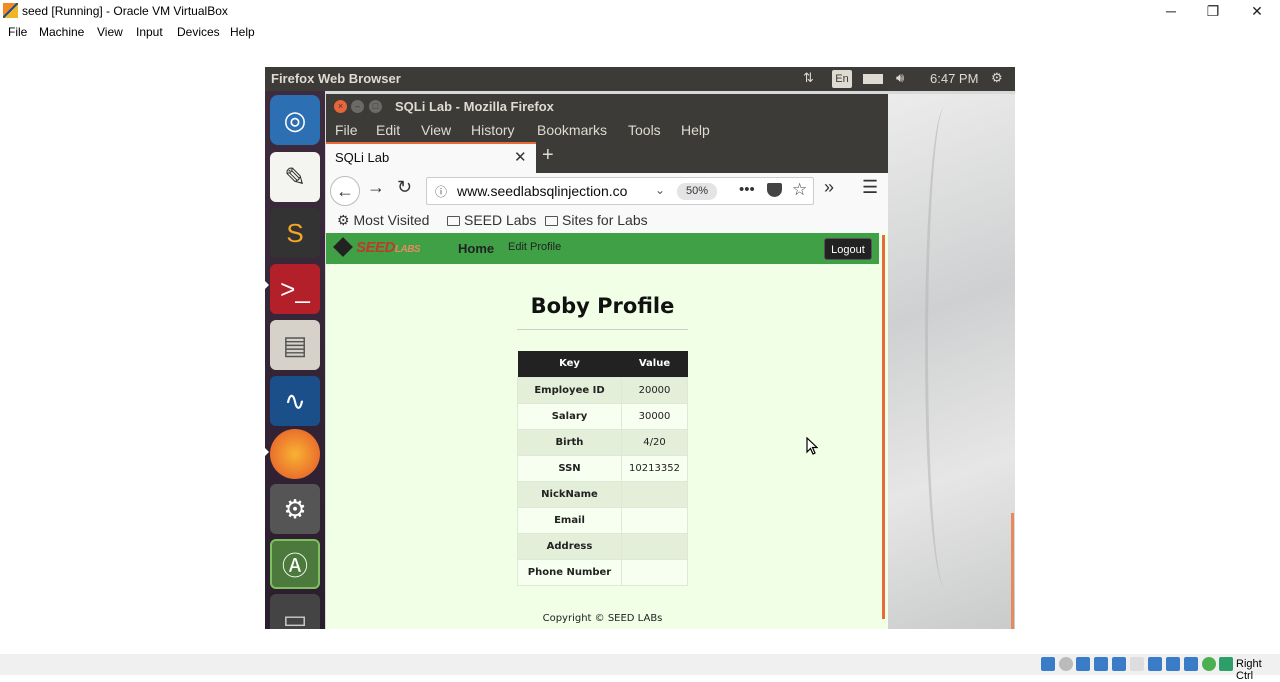 The height and width of the screenshot is (682, 1280). What do you see at coordinates (345, 191) in the screenshot?
I see `back-arrow-icon: ←` at bounding box center [345, 191].